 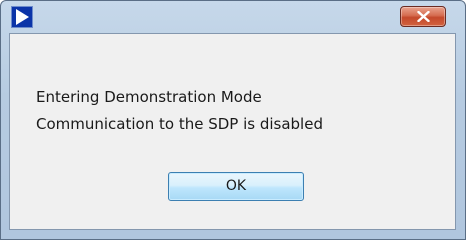 I want to click on ok-button: OK, so click(x=236, y=186).